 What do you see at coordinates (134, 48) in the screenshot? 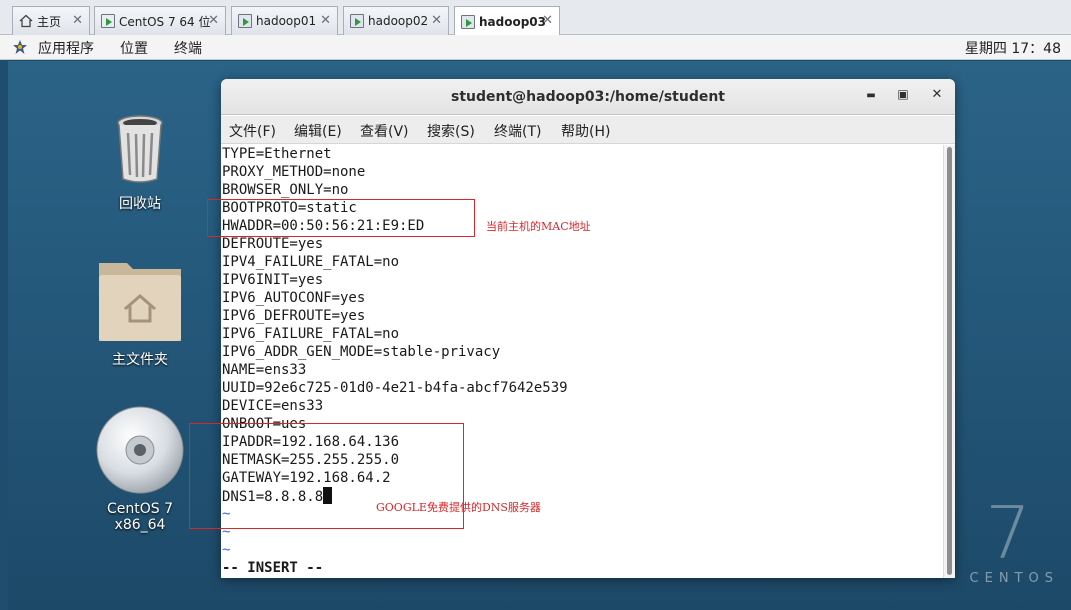
I see `menu-places: 位置` at bounding box center [134, 48].